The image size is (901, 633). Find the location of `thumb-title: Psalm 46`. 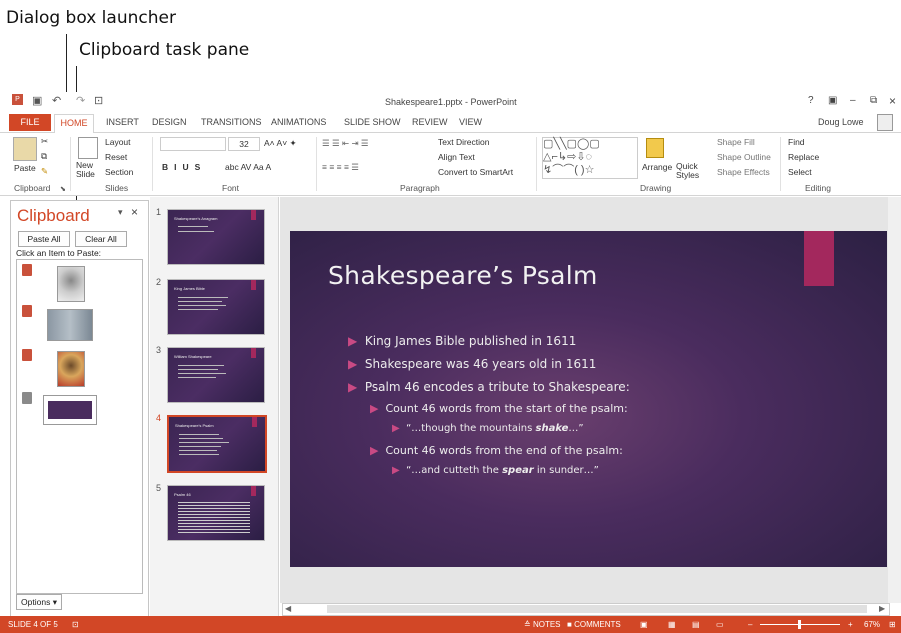

thumb-title: Psalm 46 is located at coordinates (182, 494).